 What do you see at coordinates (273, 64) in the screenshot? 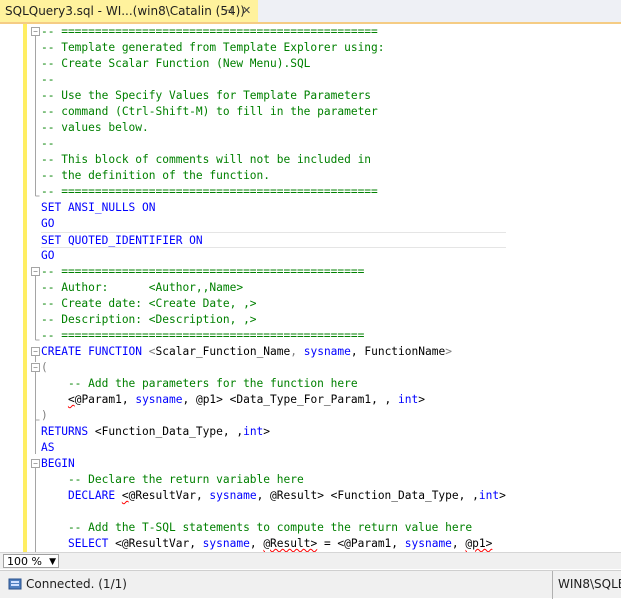
I see `code-line: -- Create Scalar Function (New Menu).SQL` at bounding box center [273, 64].